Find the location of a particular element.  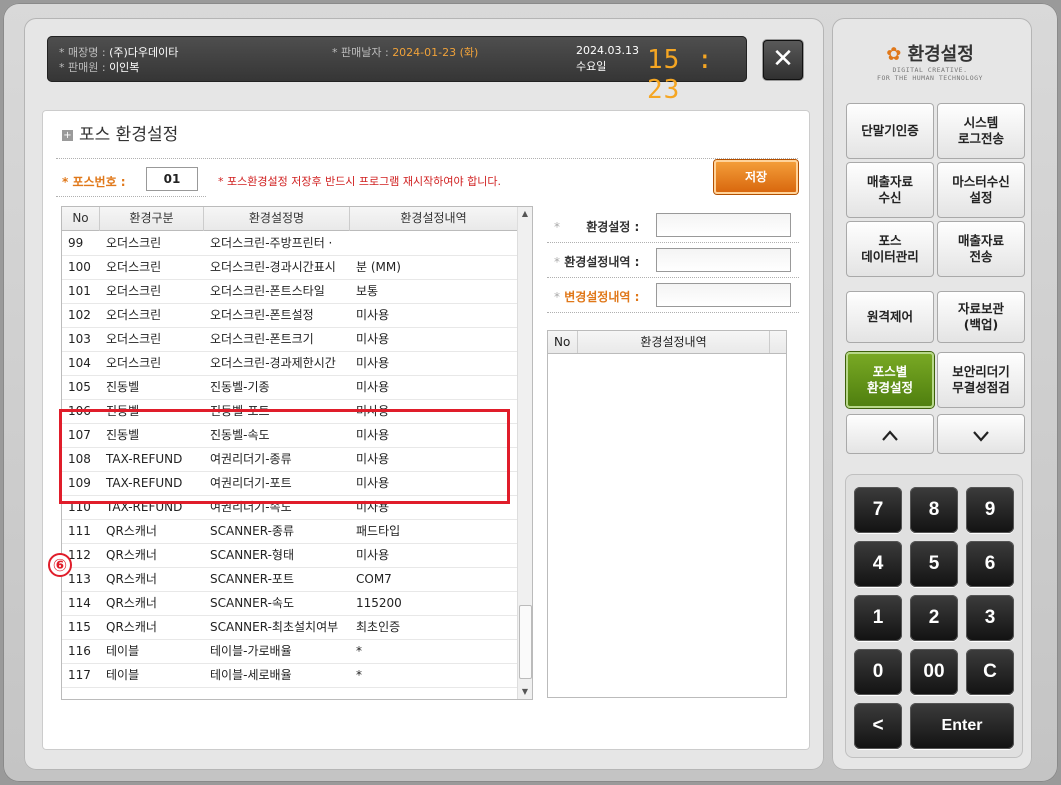

table-cell: SCANNER-포트 is located at coordinates (252, 579).